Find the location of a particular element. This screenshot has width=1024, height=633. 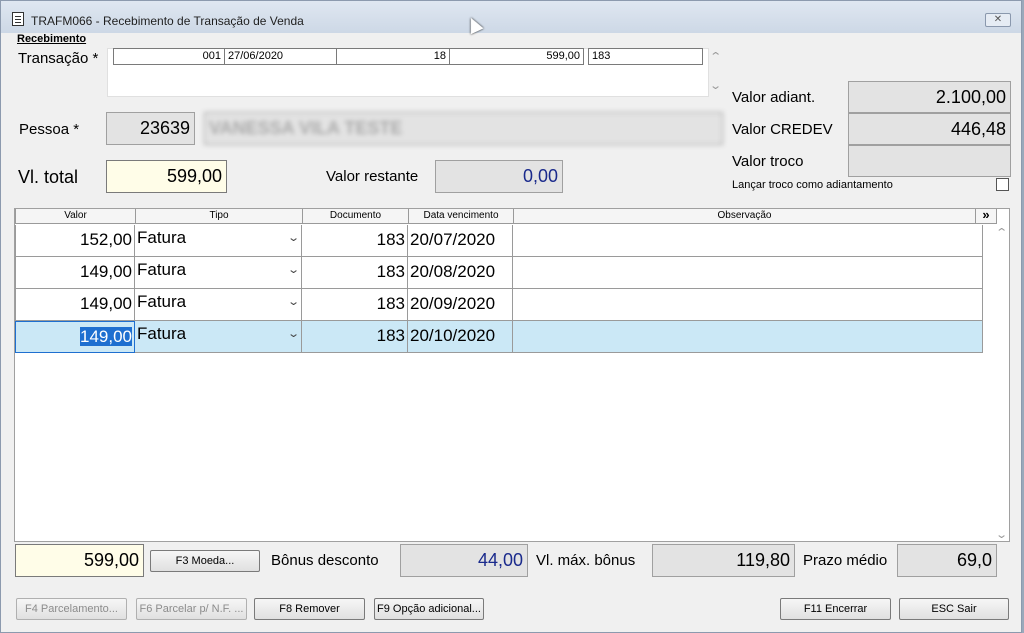

pessoa-name-field: VANESSA VILA TESTE is located at coordinates (463, 128).